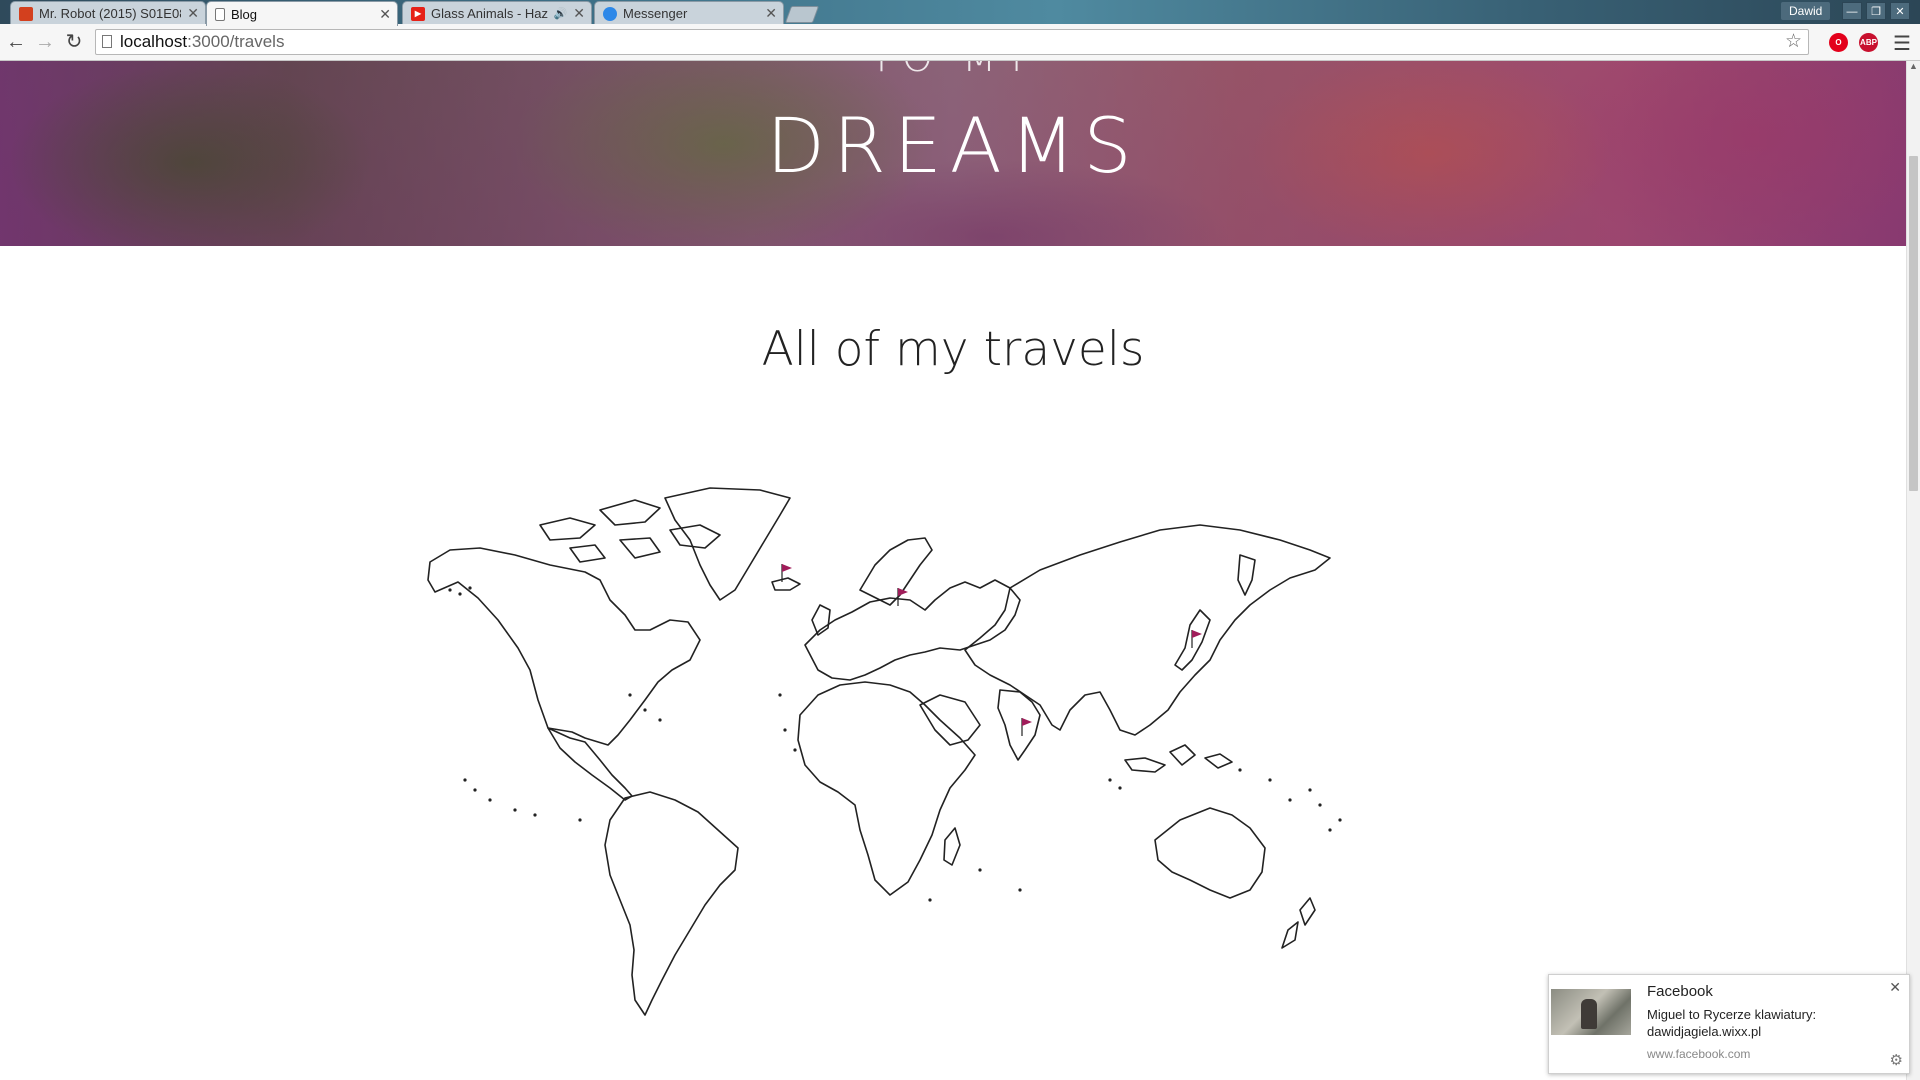 The image size is (1920, 1080). I want to click on forward-icon: →, so click(45, 42).